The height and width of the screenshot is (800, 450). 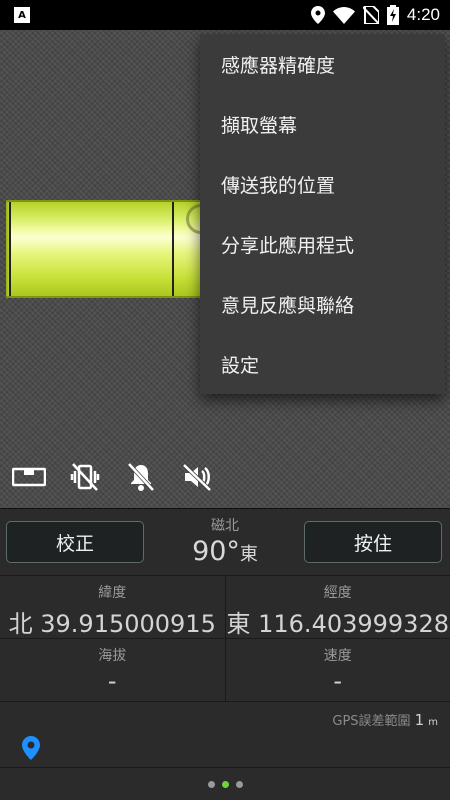 What do you see at coordinates (322, 64) in the screenshot?
I see `menu-item-sensor-accuracy: 感應器精確度` at bounding box center [322, 64].